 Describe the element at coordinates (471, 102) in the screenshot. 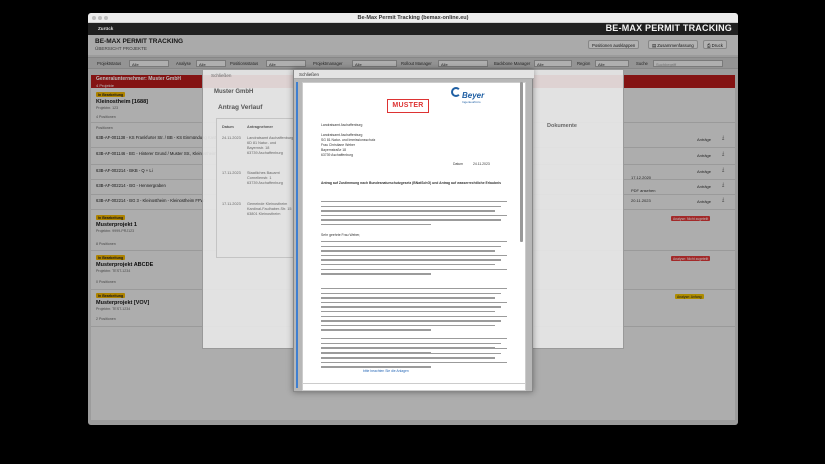

I see `logo-tagline: Ingenieurbüro` at that location.